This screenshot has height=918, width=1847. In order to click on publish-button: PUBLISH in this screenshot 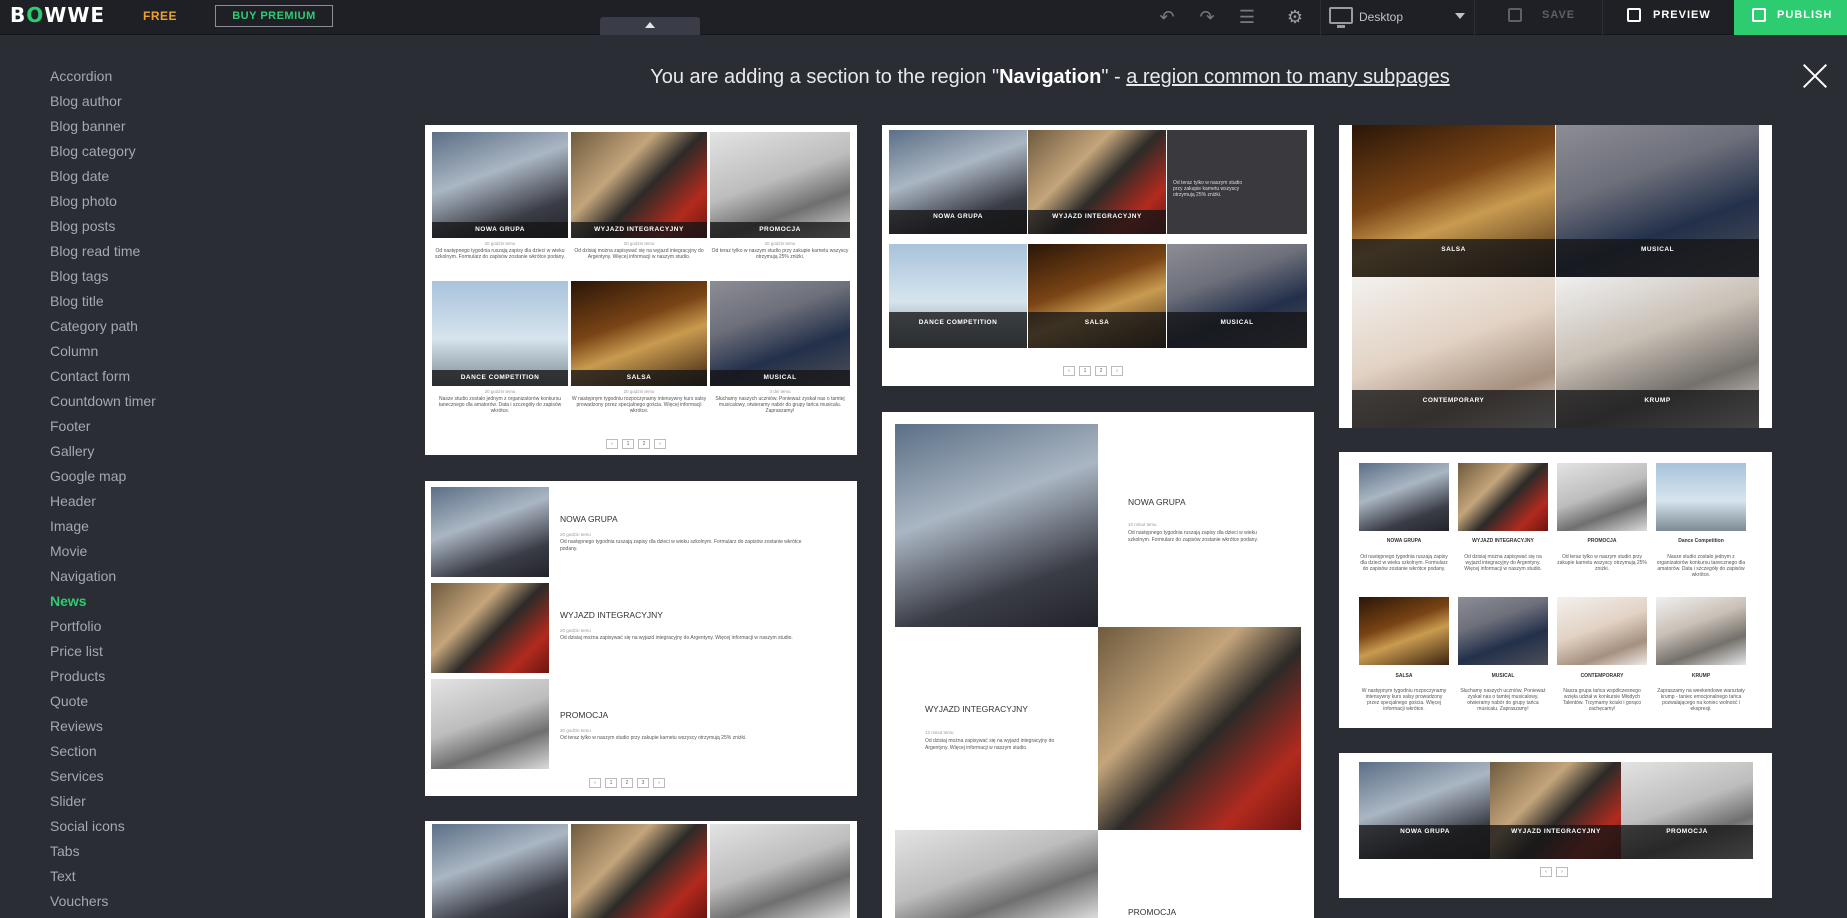, I will do `click(1790, 17)`.